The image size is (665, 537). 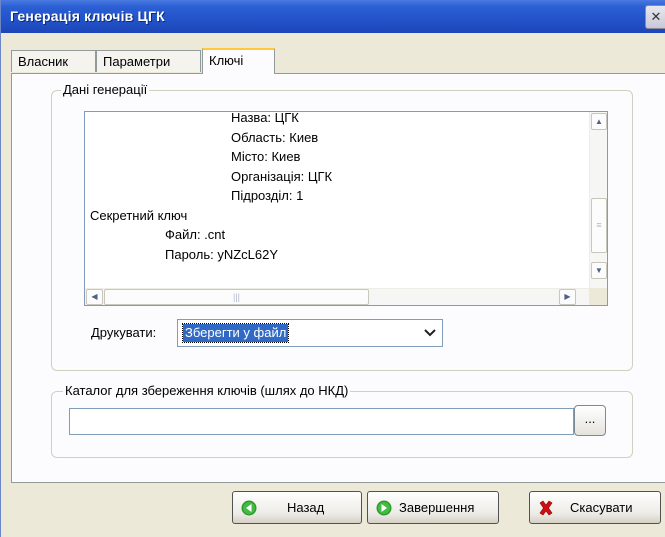 What do you see at coordinates (148, 61) in the screenshot?
I see `tab-parameters: Параметри` at bounding box center [148, 61].